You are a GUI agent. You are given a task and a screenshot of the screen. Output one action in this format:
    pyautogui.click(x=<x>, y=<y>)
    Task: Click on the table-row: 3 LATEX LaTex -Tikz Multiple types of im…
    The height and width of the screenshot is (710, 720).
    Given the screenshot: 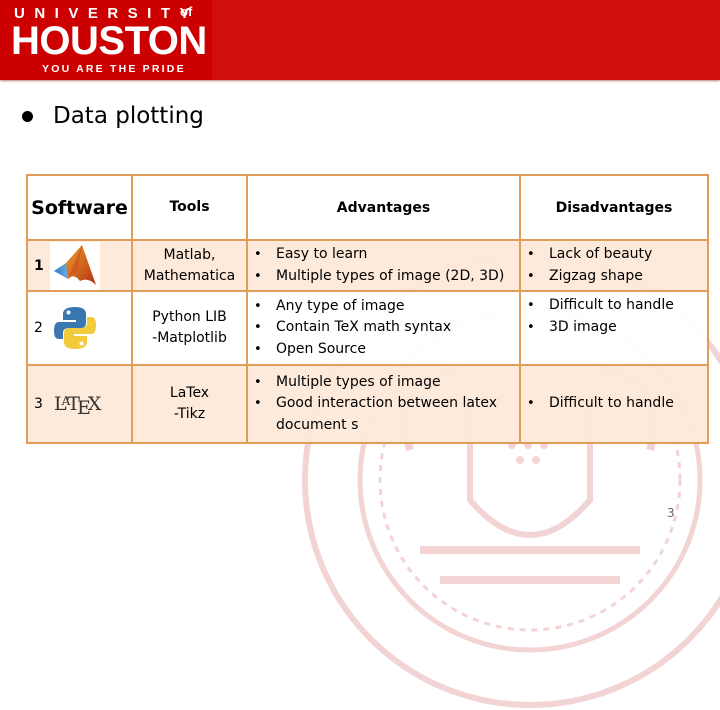 What is the action you would take?
    pyautogui.click(x=367, y=404)
    